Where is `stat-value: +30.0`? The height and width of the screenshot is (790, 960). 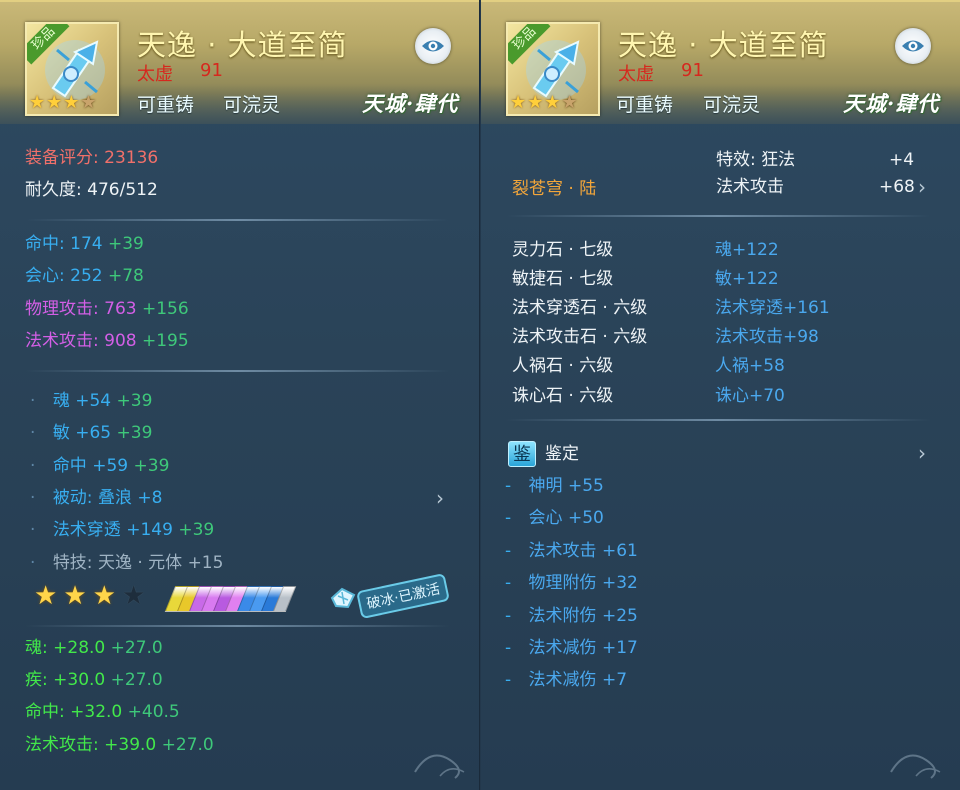
stat-value: +30.0 is located at coordinates (79, 680).